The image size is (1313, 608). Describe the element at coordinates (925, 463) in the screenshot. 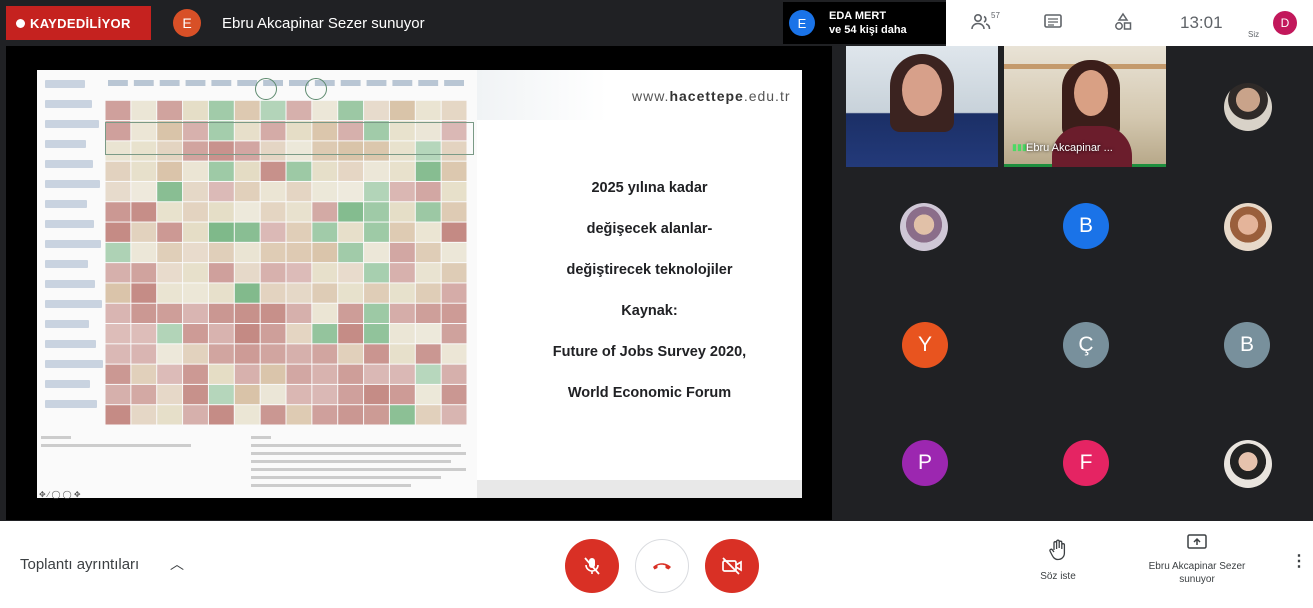

I see `participant-avatar: P` at that location.